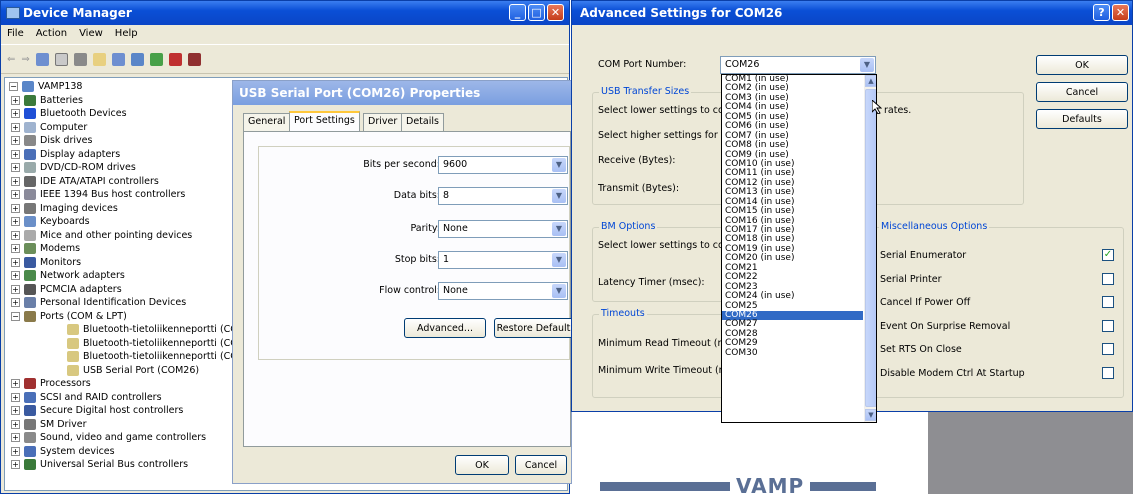 The height and width of the screenshot is (494, 1133). I want to click on tree-node: + Secure Digital host controllers, so click(97, 410).